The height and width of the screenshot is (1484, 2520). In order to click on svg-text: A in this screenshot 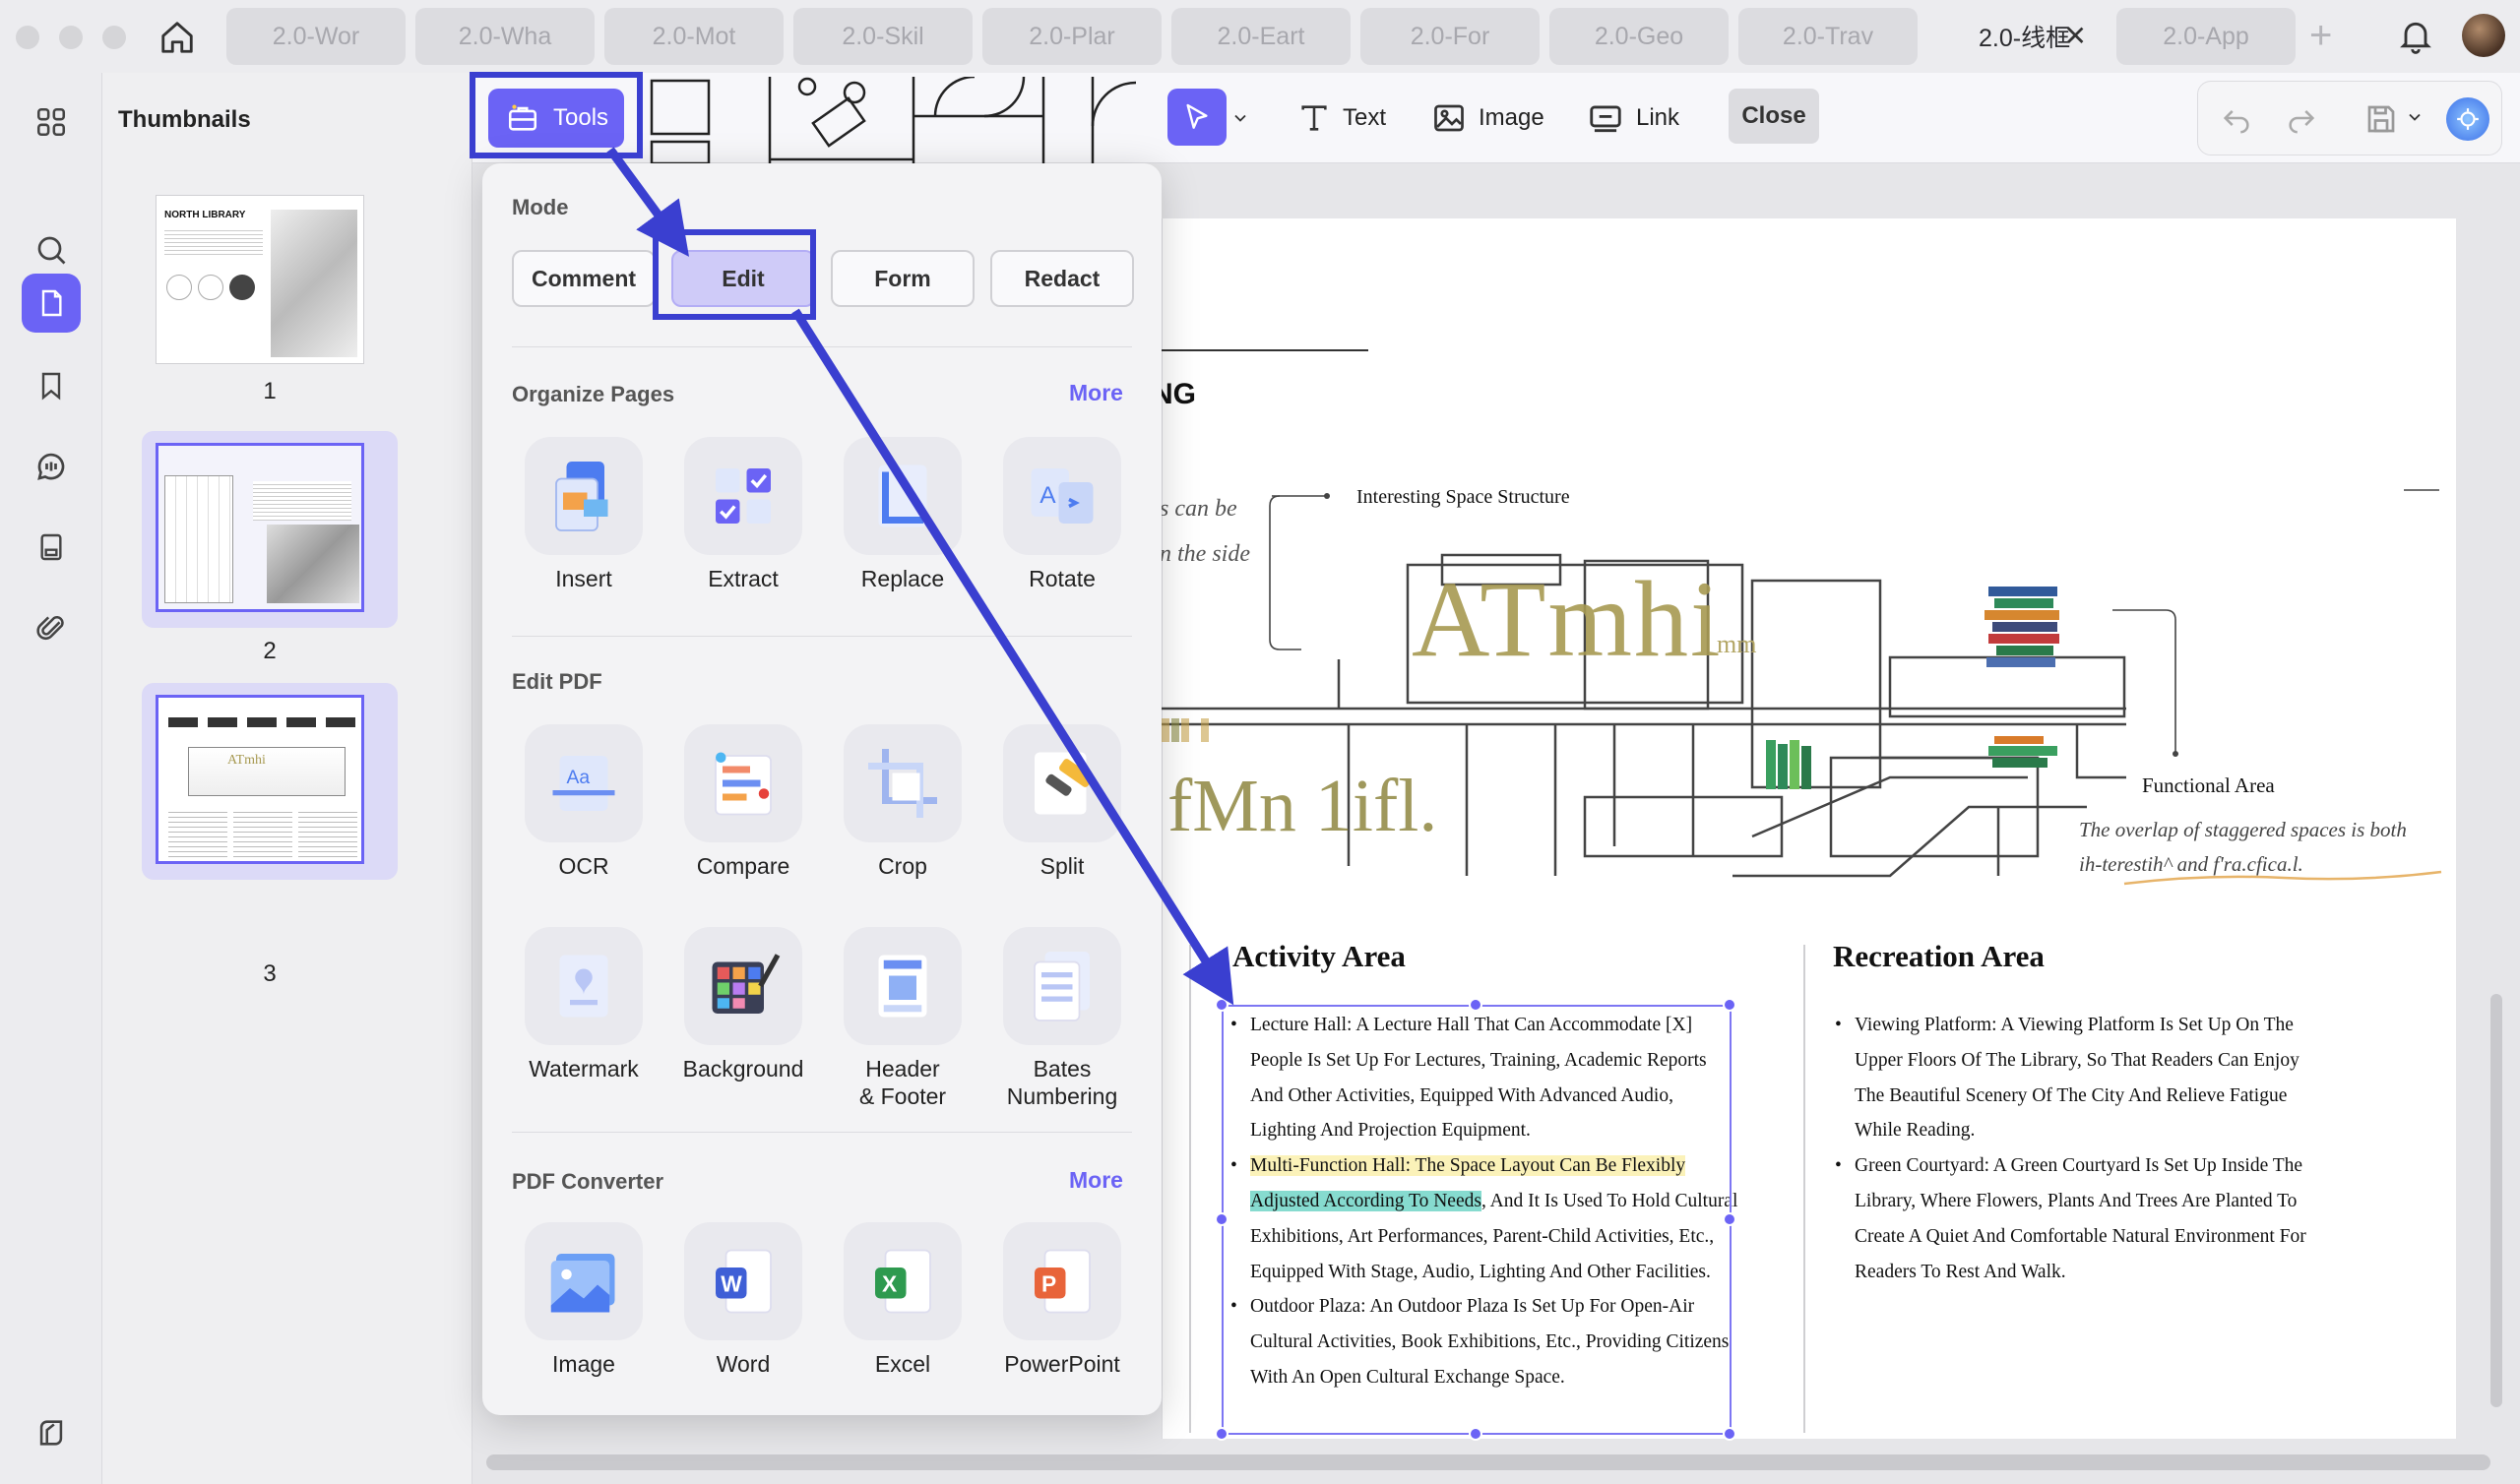, I will do `click(1048, 496)`.